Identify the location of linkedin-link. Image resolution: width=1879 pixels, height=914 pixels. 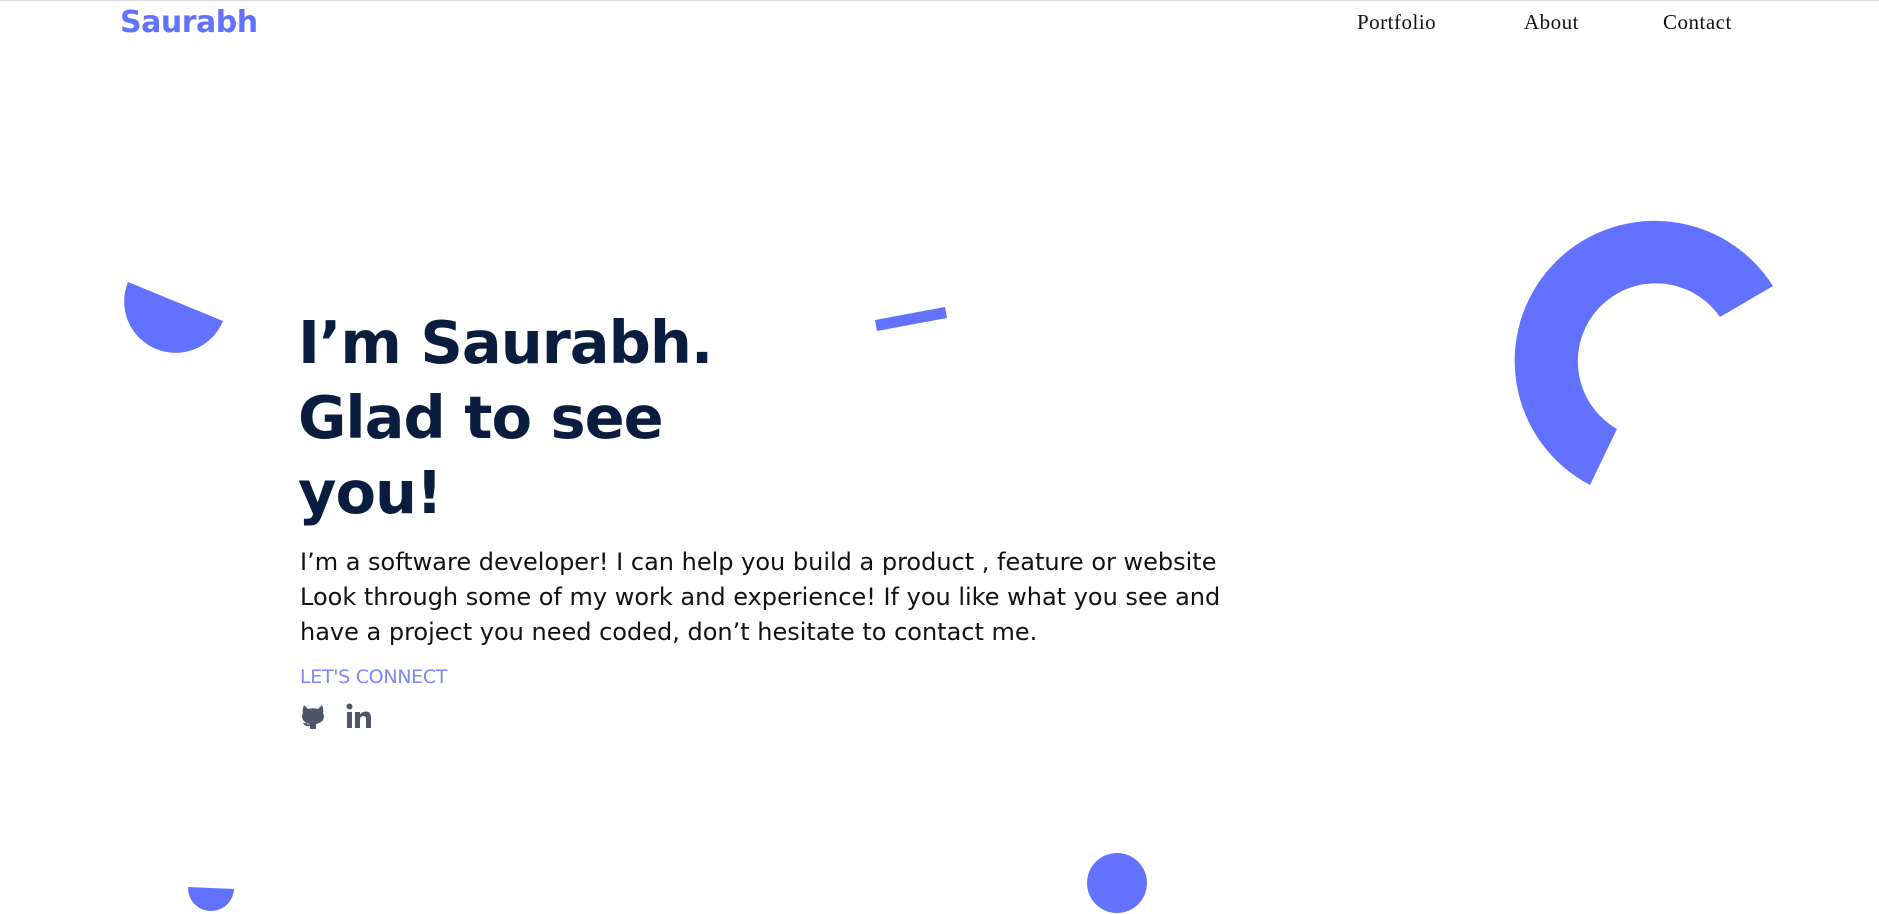
(359, 716).